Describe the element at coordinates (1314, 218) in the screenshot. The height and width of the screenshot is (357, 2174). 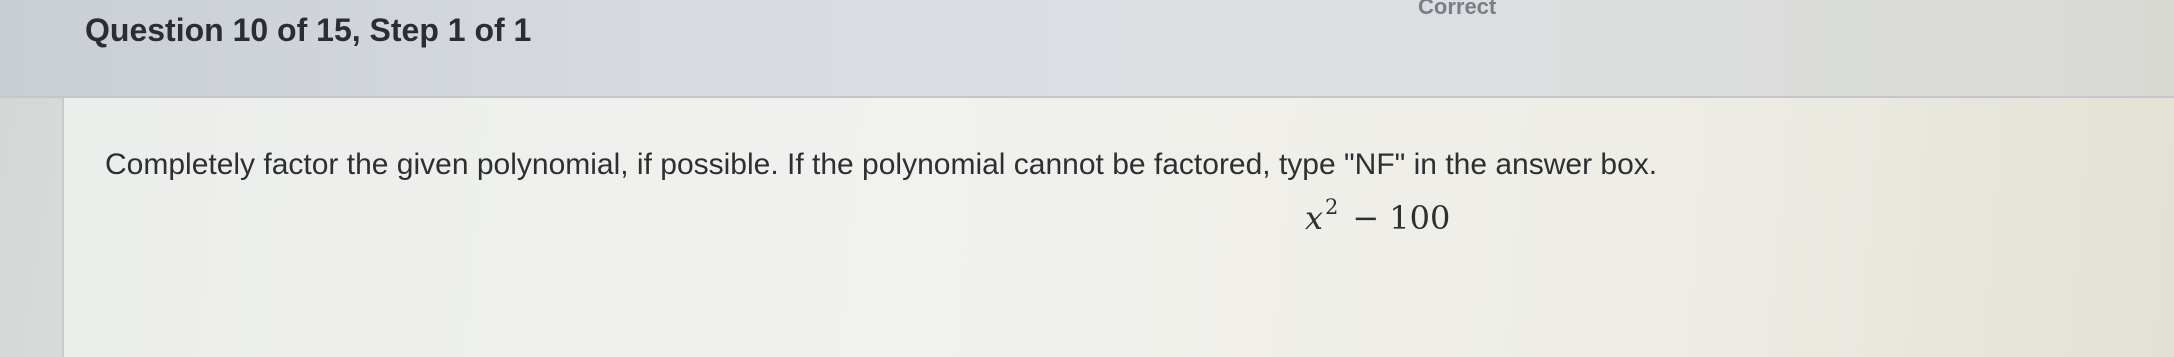
I see `expression-variable: x` at that location.